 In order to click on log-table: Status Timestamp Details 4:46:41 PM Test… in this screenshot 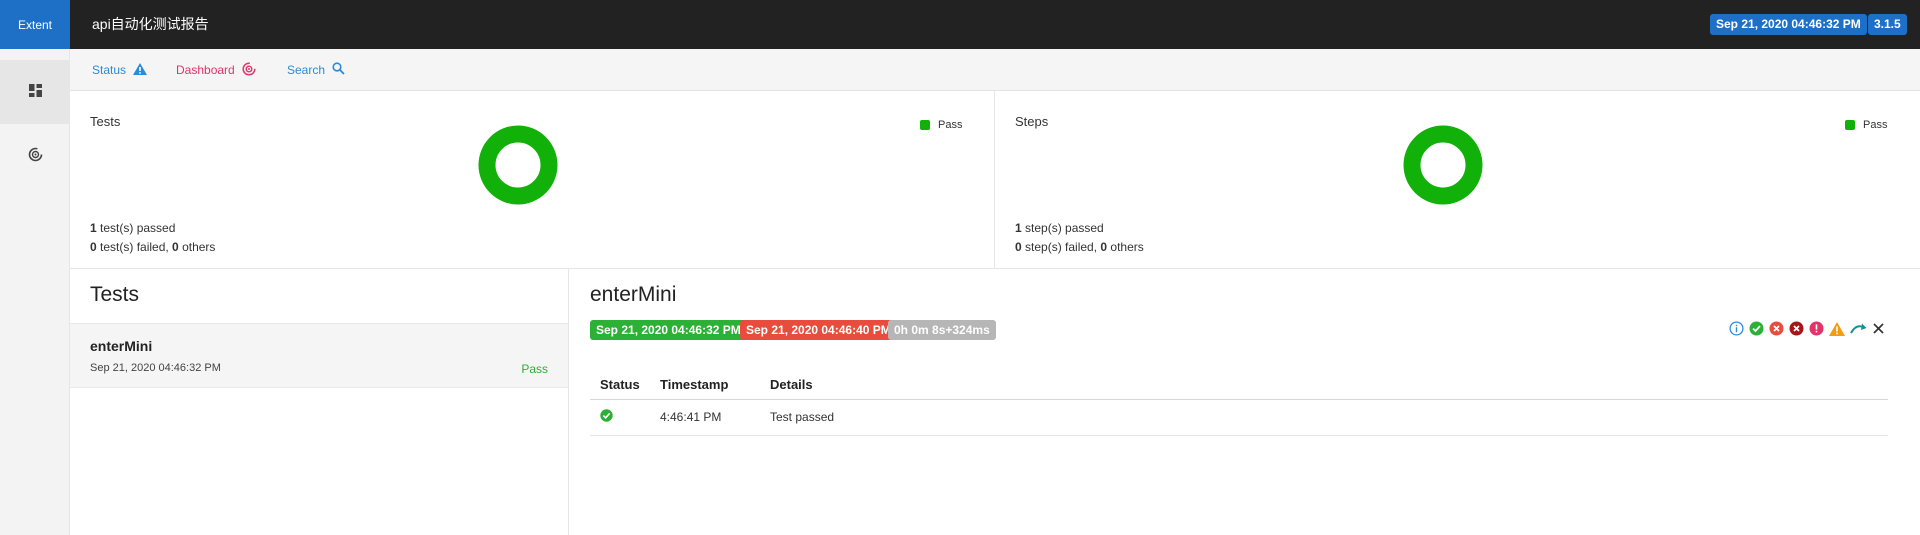, I will do `click(1239, 403)`.